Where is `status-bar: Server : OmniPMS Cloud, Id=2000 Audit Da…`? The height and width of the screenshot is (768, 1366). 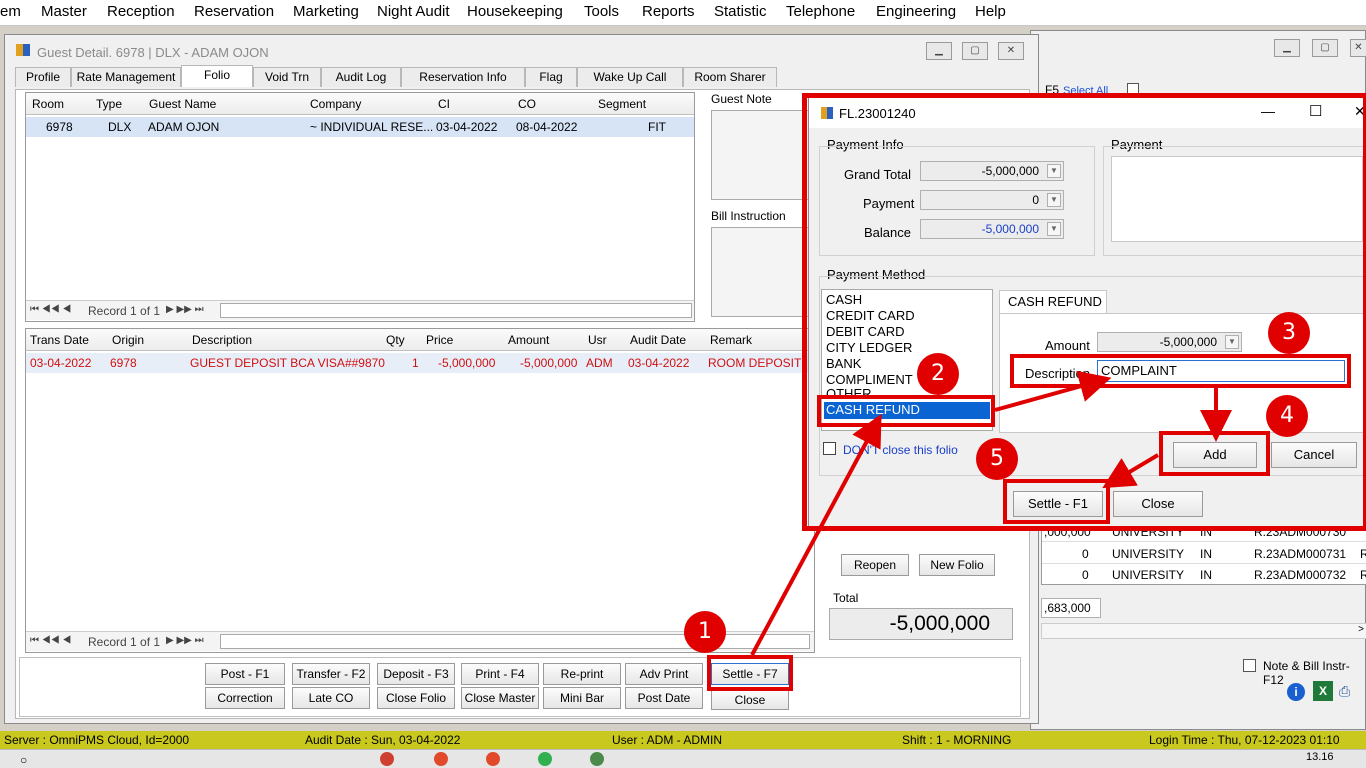
status-bar: Server : OmniPMS Cloud, Id=2000 Audit Da… is located at coordinates (683, 740).